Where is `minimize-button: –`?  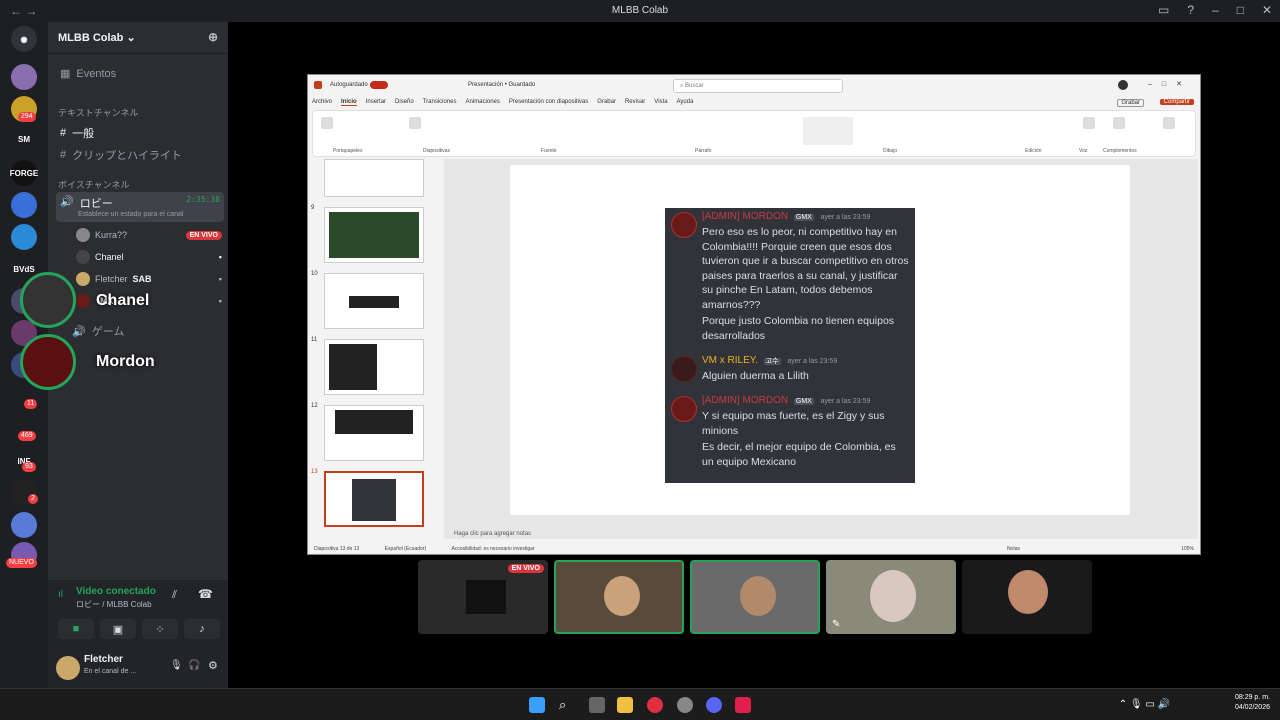 minimize-button: – is located at coordinates (1215, 10).